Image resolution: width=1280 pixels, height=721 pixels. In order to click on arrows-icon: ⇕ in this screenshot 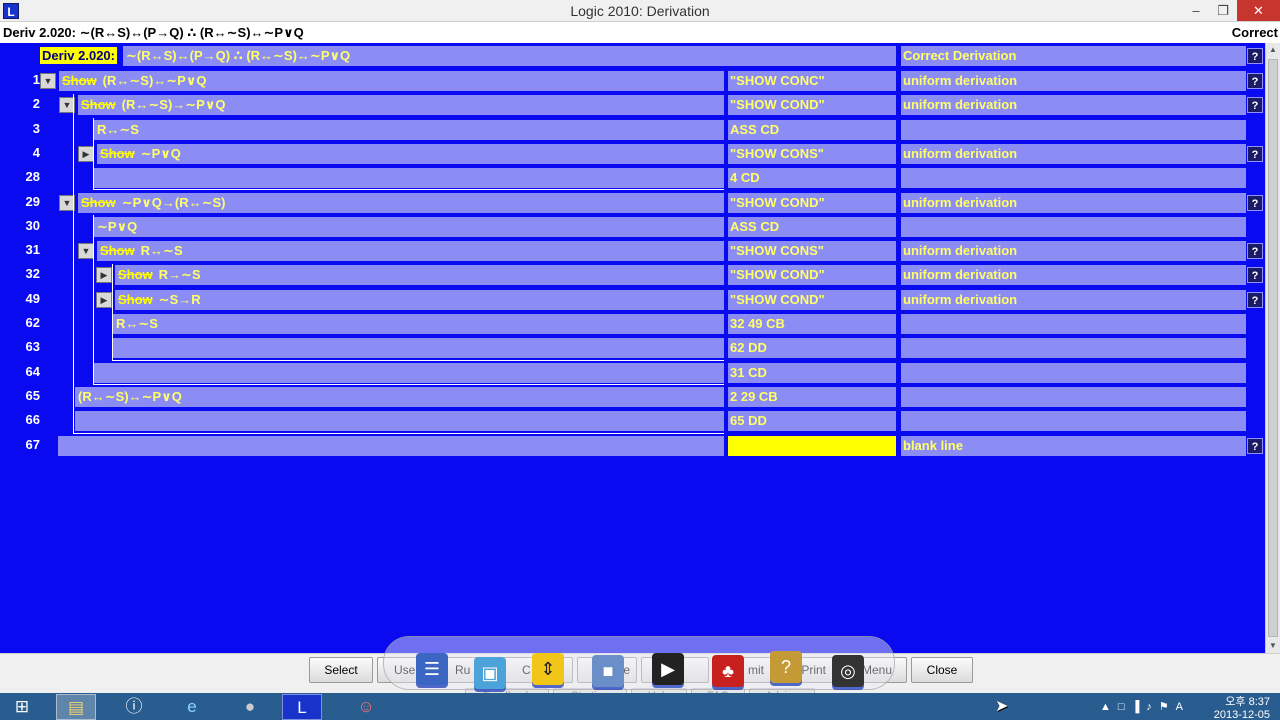, I will do `click(548, 669)`.